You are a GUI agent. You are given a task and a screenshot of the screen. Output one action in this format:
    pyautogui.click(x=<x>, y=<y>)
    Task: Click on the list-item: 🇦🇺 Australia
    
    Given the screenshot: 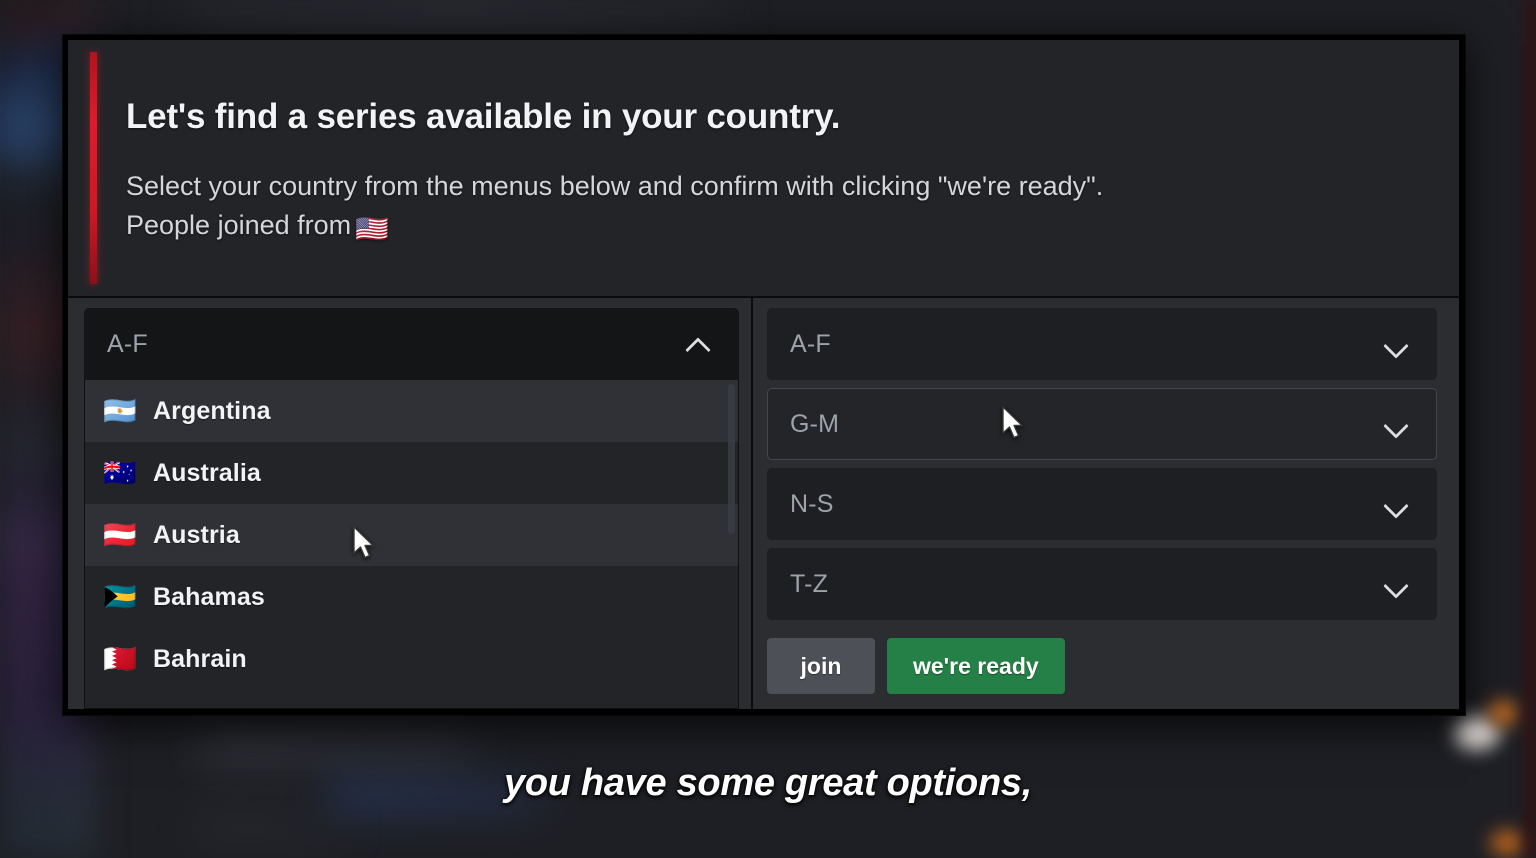 What is the action you would take?
    pyautogui.click(x=411, y=473)
    